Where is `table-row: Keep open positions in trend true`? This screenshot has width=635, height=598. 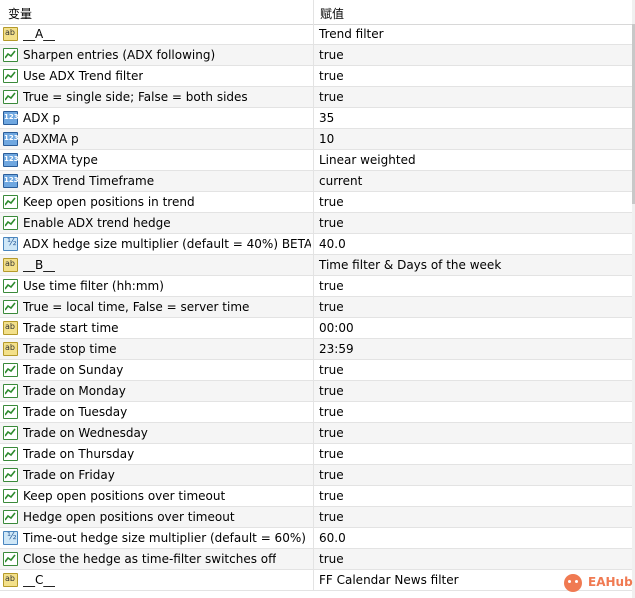 table-row: Keep open positions in trend true is located at coordinates (316, 202).